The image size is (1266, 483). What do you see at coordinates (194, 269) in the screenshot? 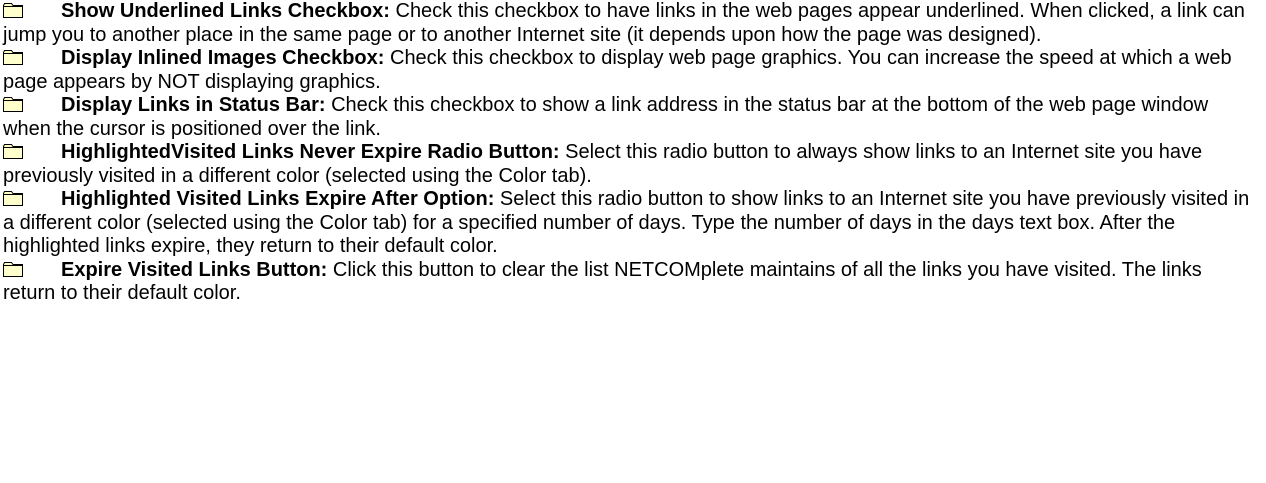
I see `entry-term: Expire Visited Links Button:` at bounding box center [194, 269].